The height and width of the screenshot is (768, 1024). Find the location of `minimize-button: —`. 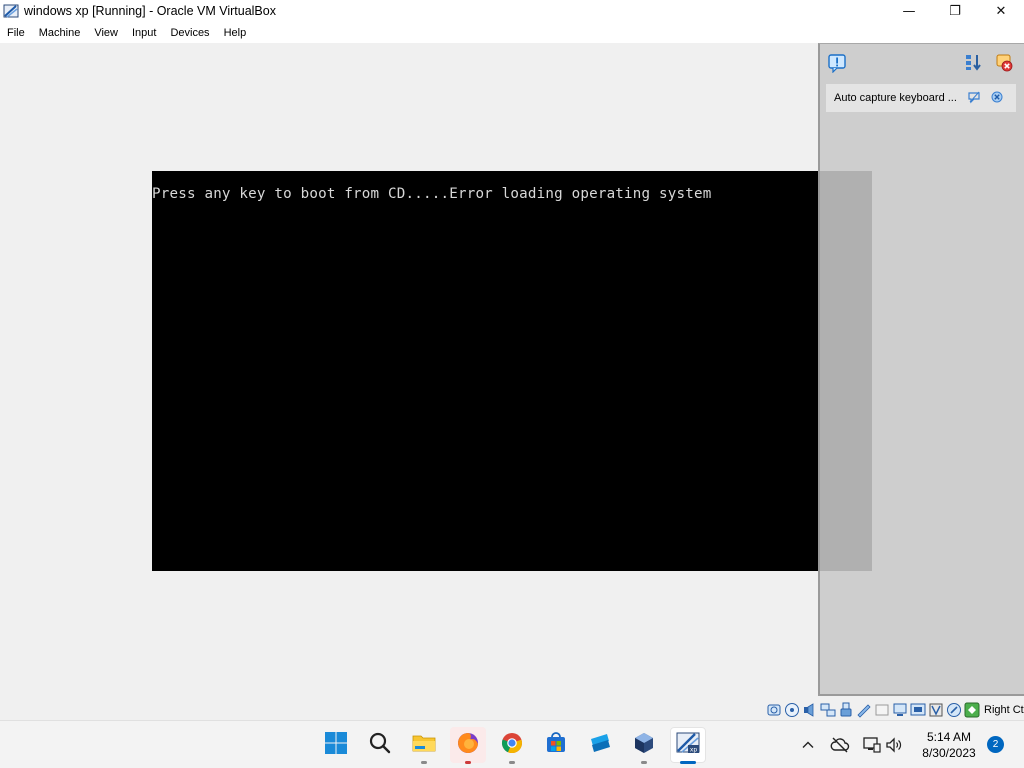

minimize-button: — is located at coordinates (909, 11).